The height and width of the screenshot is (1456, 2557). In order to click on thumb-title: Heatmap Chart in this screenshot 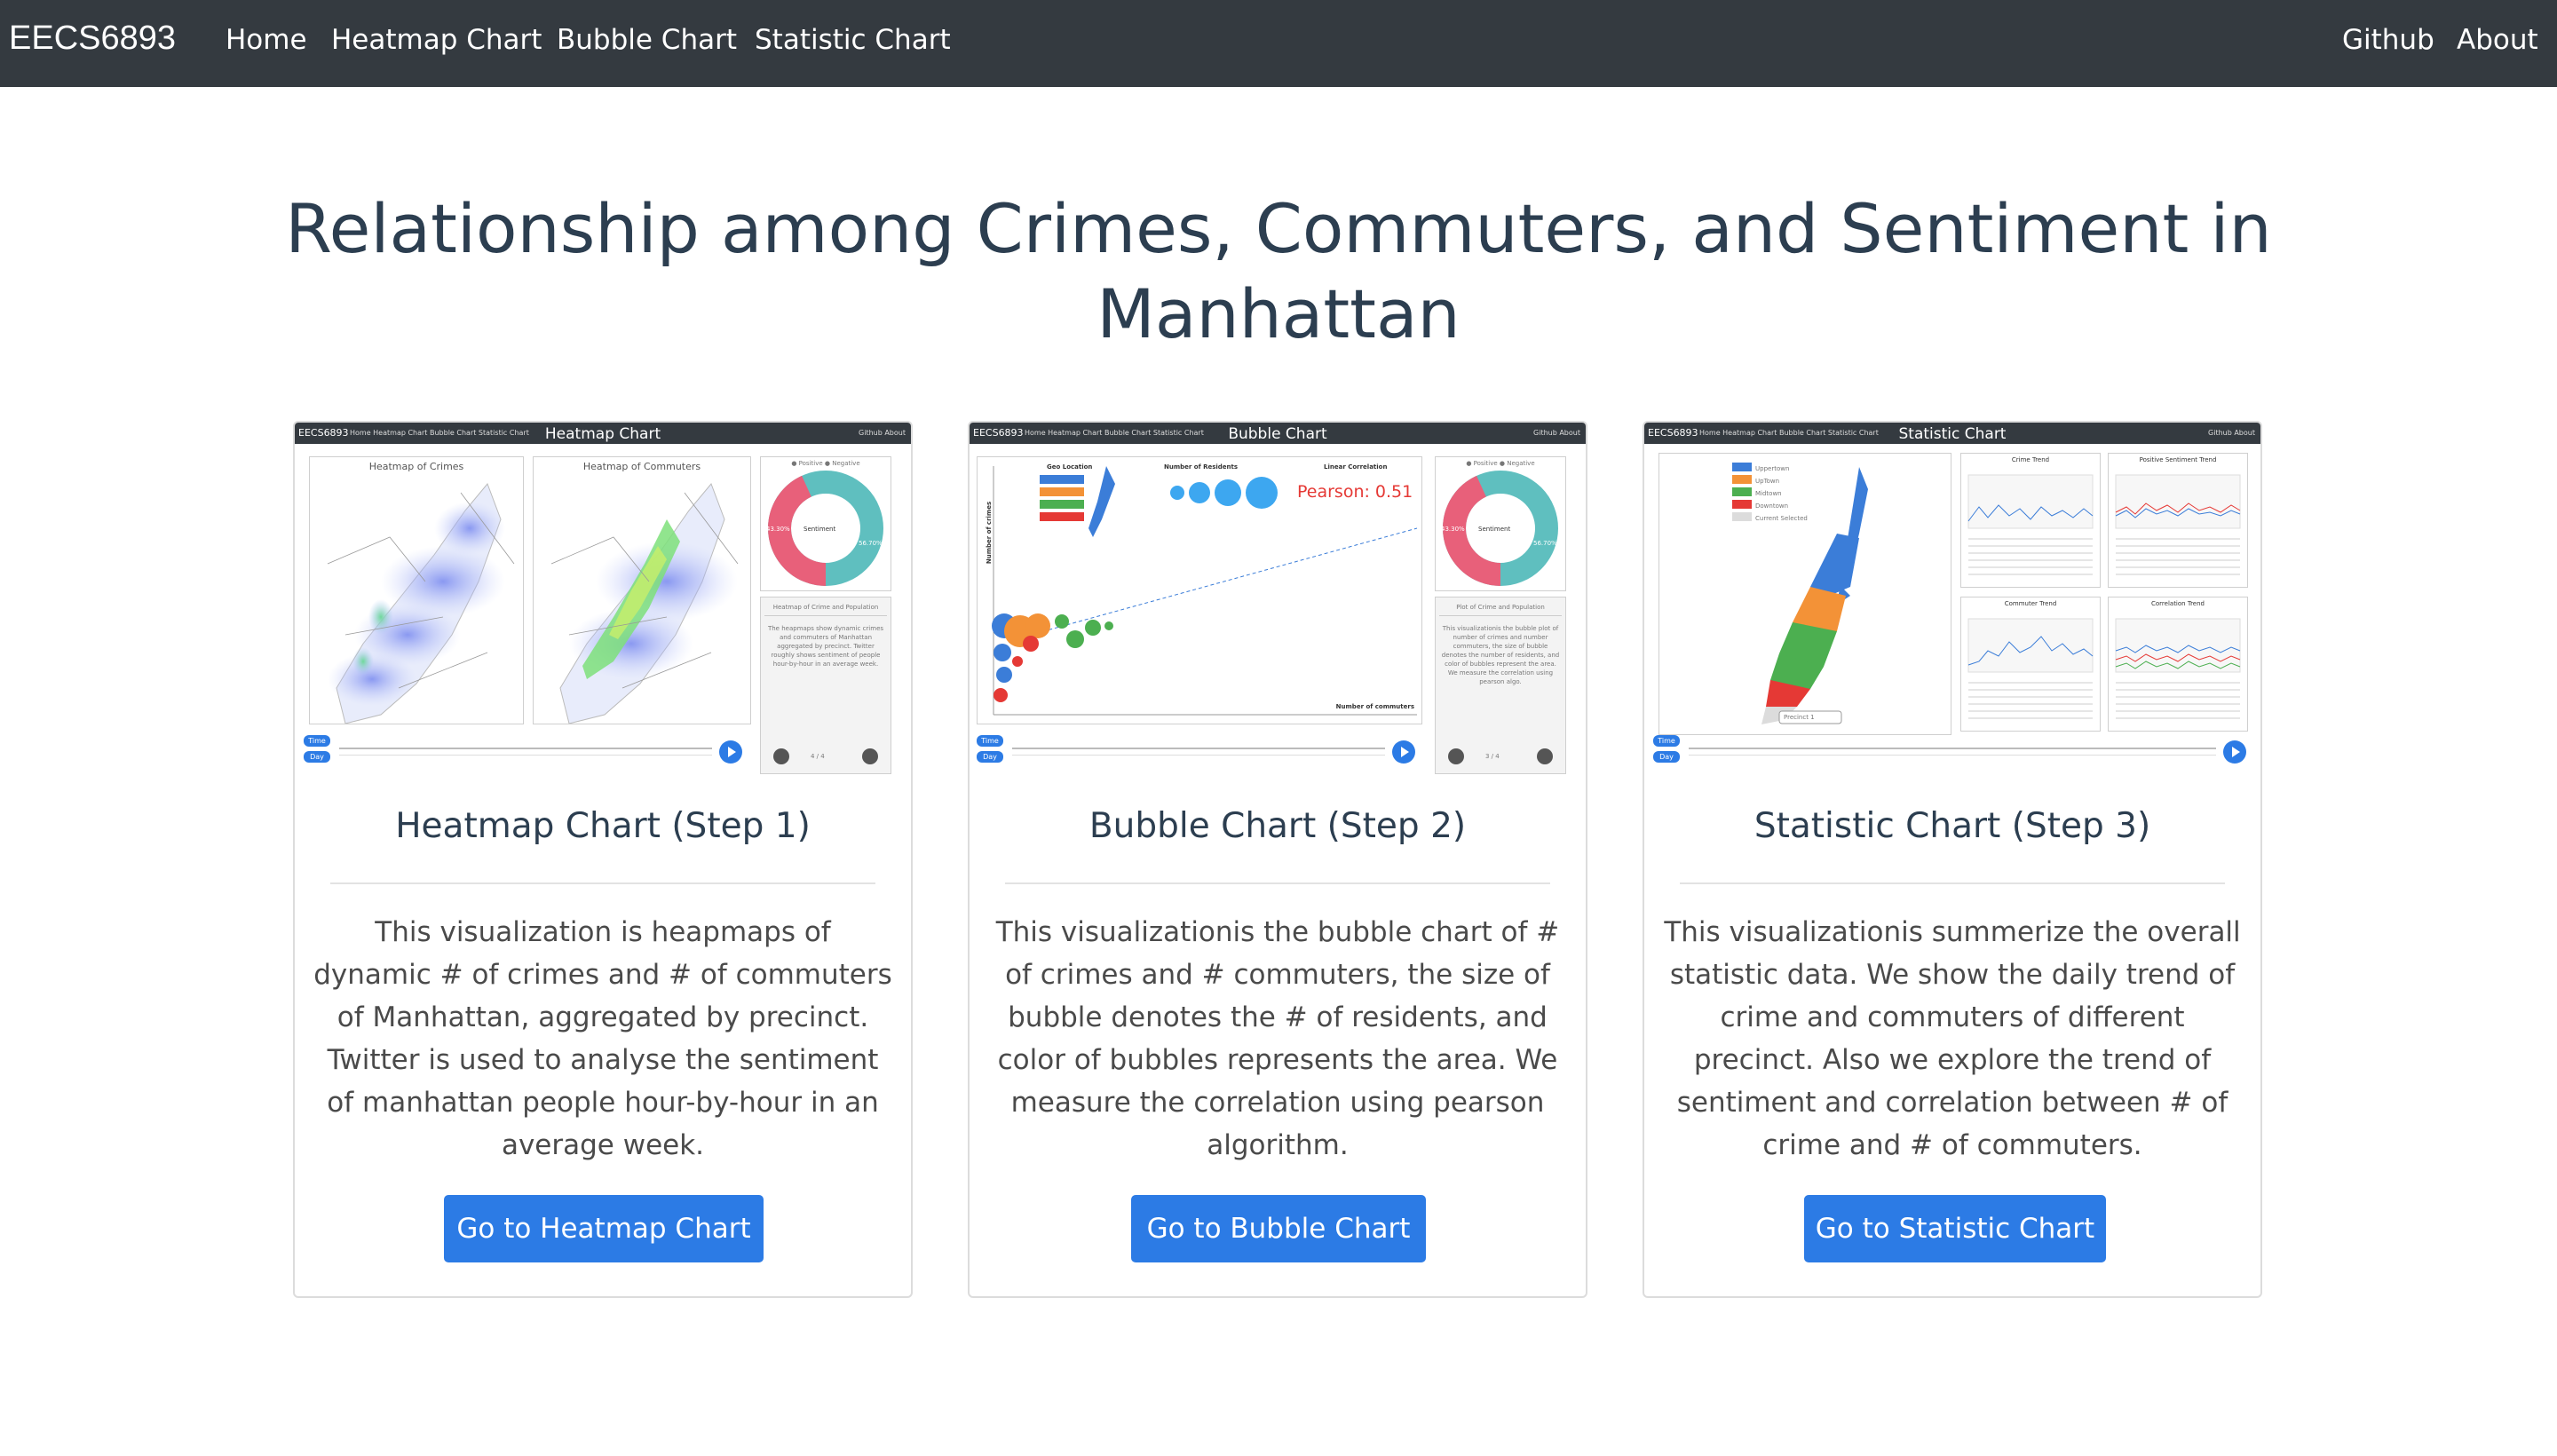, I will do `click(602, 434)`.